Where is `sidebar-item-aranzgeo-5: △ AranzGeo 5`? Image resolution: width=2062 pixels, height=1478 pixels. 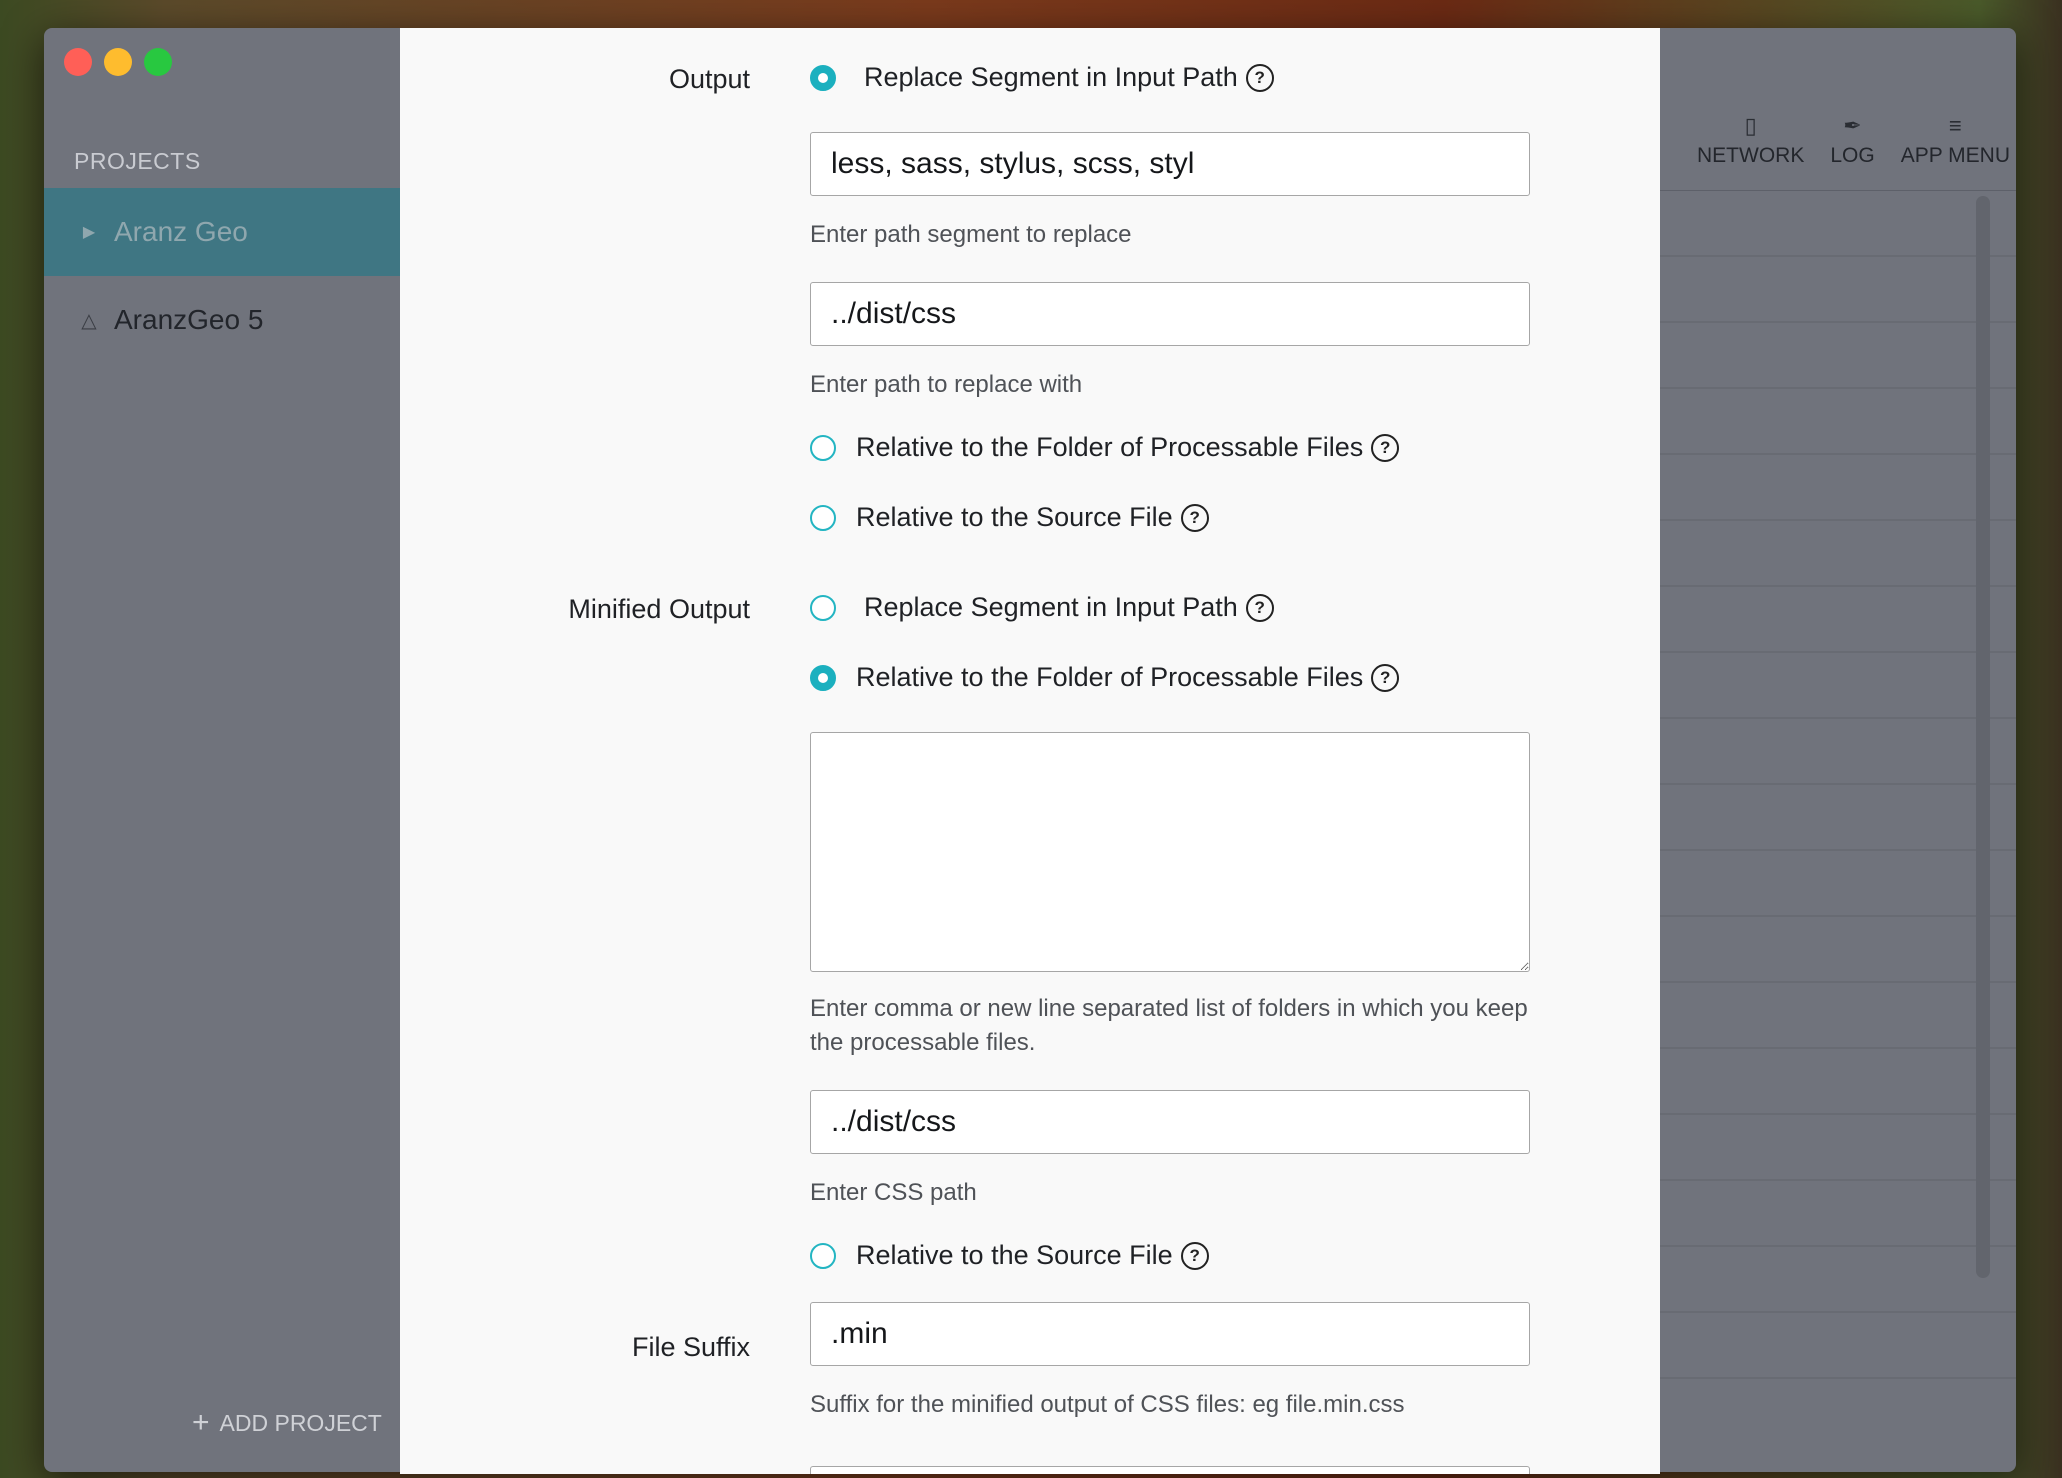
sidebar-item-aranzgeo-5: △ AranzGeo 5 is located at coordinates (222, 320).